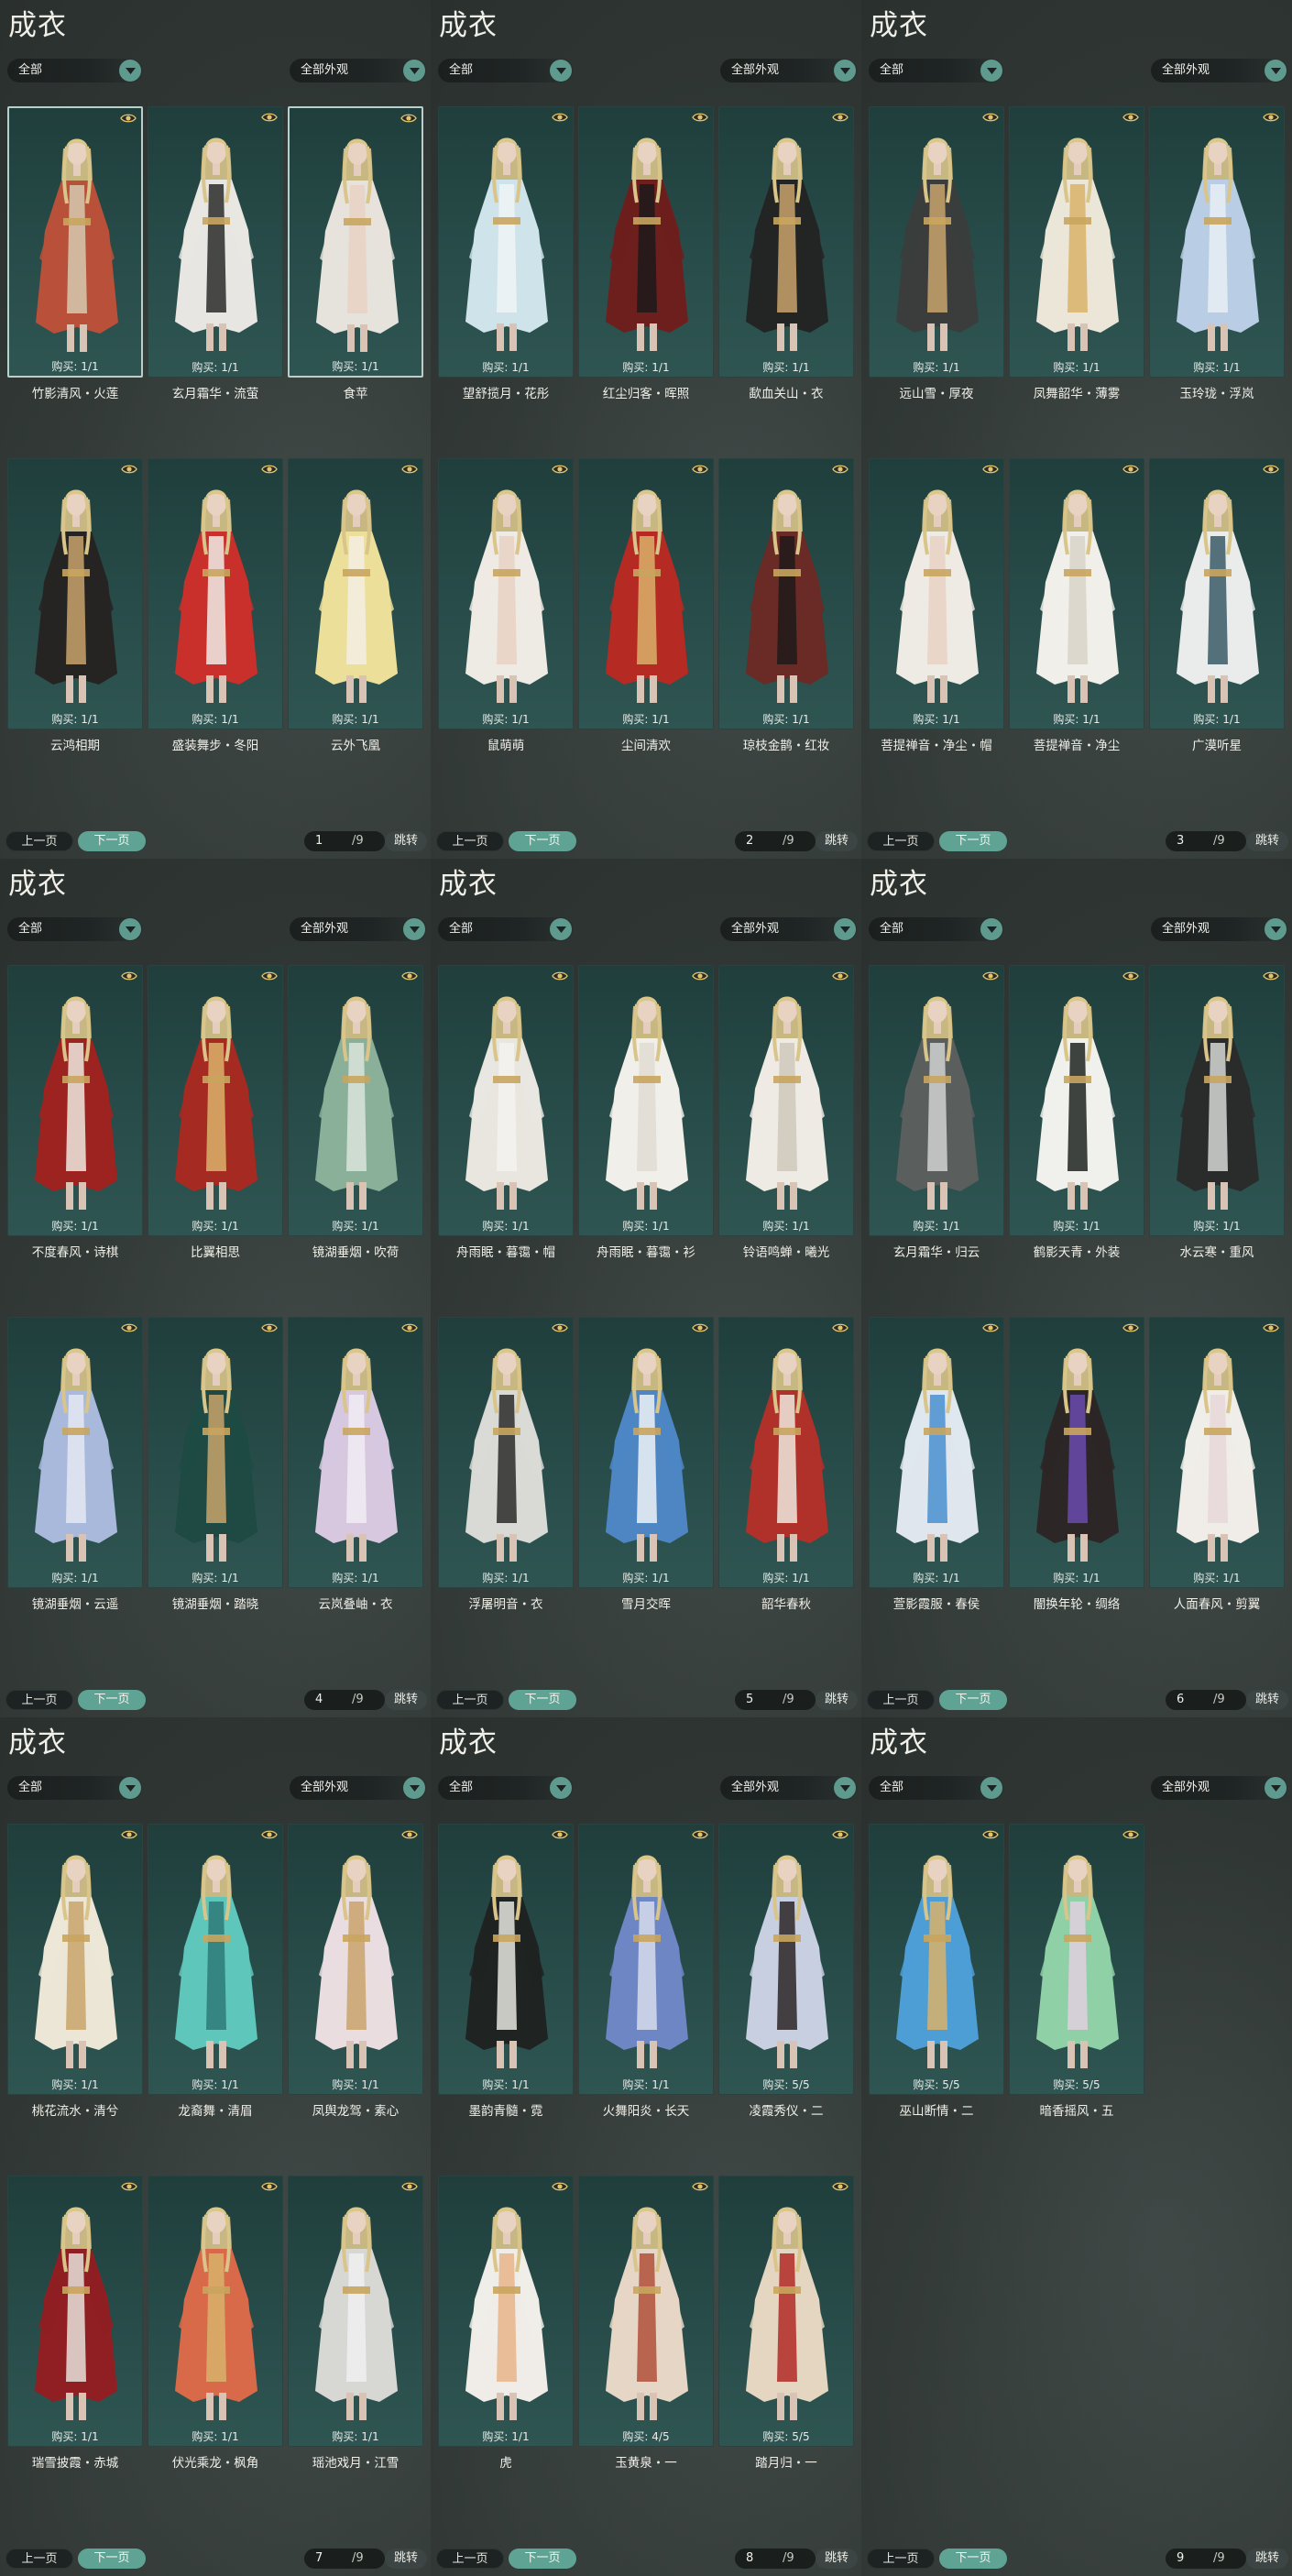 Image resolution: width=1292 pixels, height=2576 pixels. I want to click on page-number-input: 9/9, so click(1206, 2559).